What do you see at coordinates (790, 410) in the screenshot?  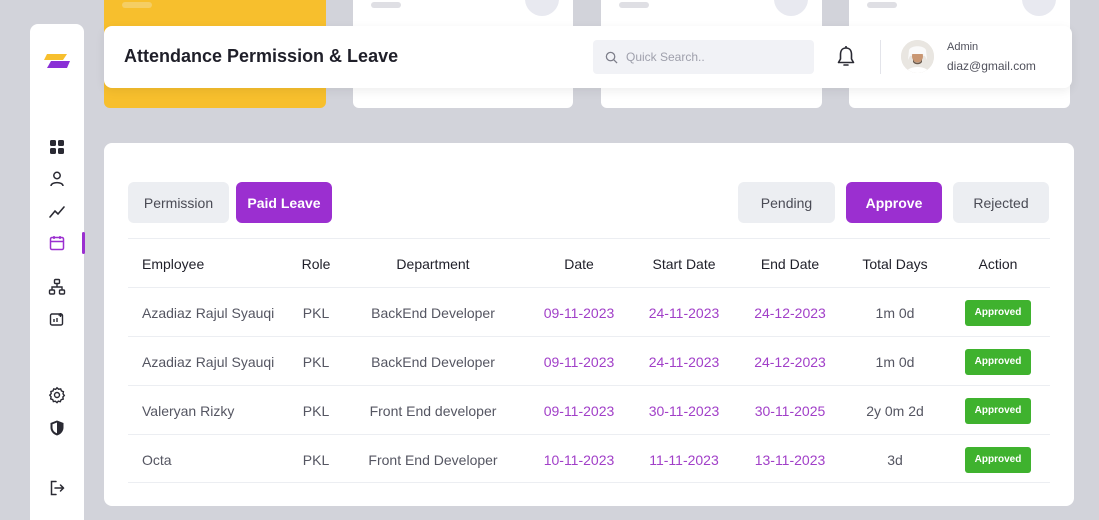 I see `end-date: 30-11-2025` at bounding box center [790, 410].